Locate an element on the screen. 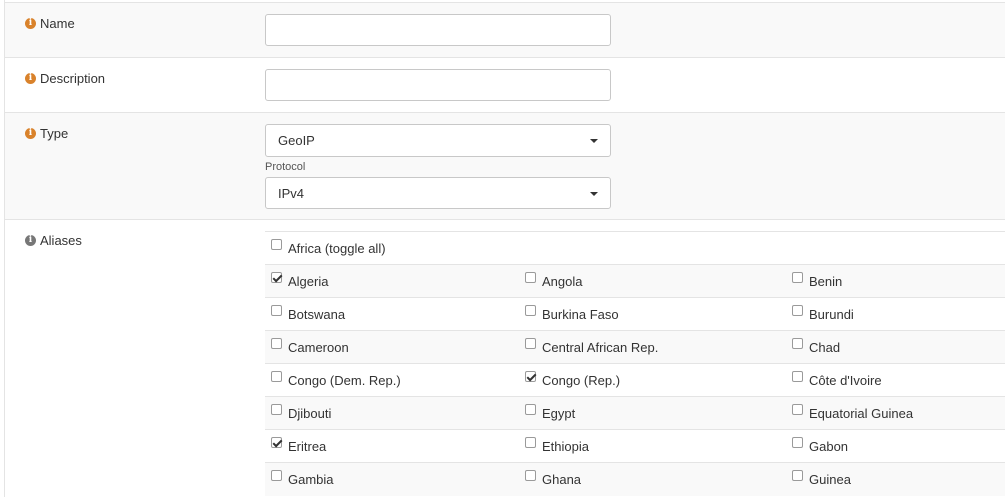  type-label: i Type is located at coordinates (46, 133).